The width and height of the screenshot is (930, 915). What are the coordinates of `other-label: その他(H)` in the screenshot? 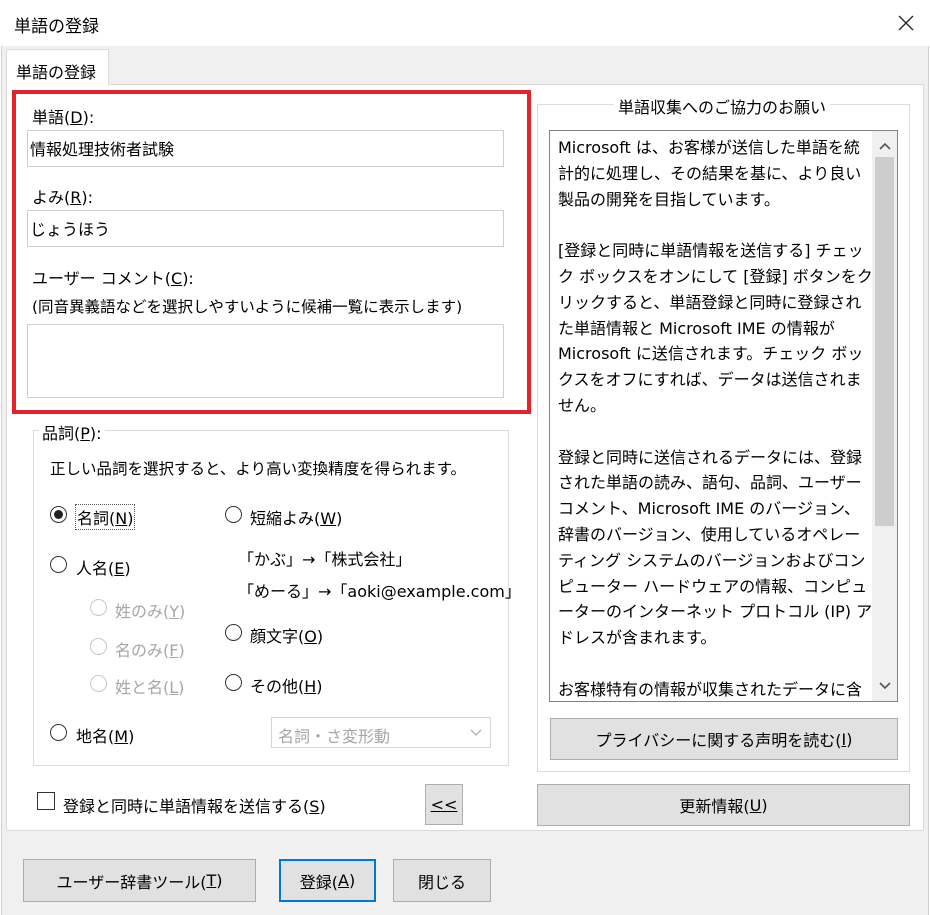 It's located at (286, 685).